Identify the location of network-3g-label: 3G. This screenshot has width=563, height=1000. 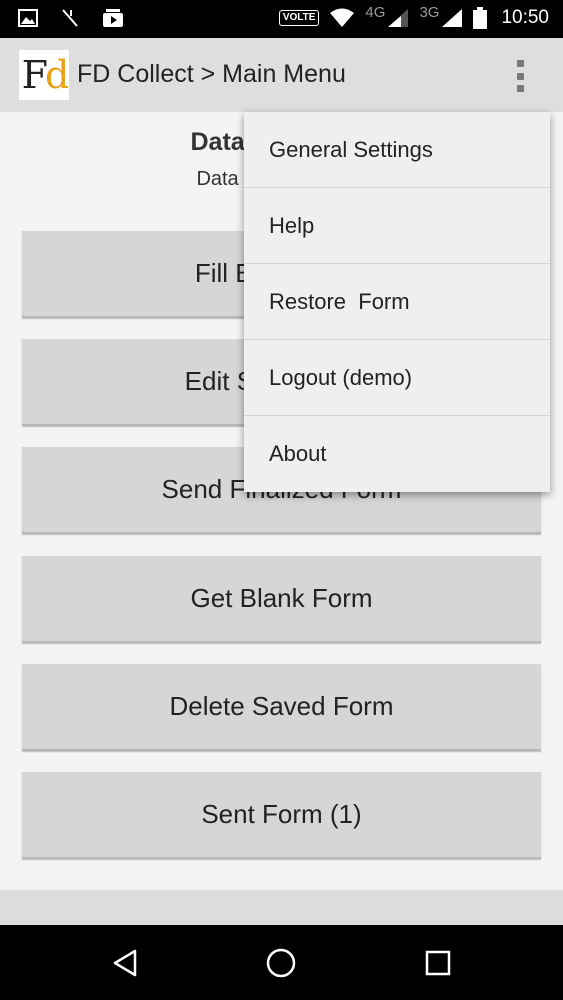
(429, 12).